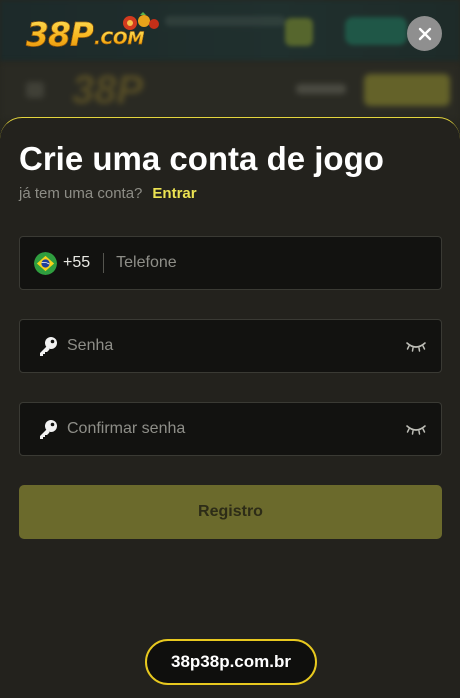  I want to click on background-header: 38P, so click(230, 91).